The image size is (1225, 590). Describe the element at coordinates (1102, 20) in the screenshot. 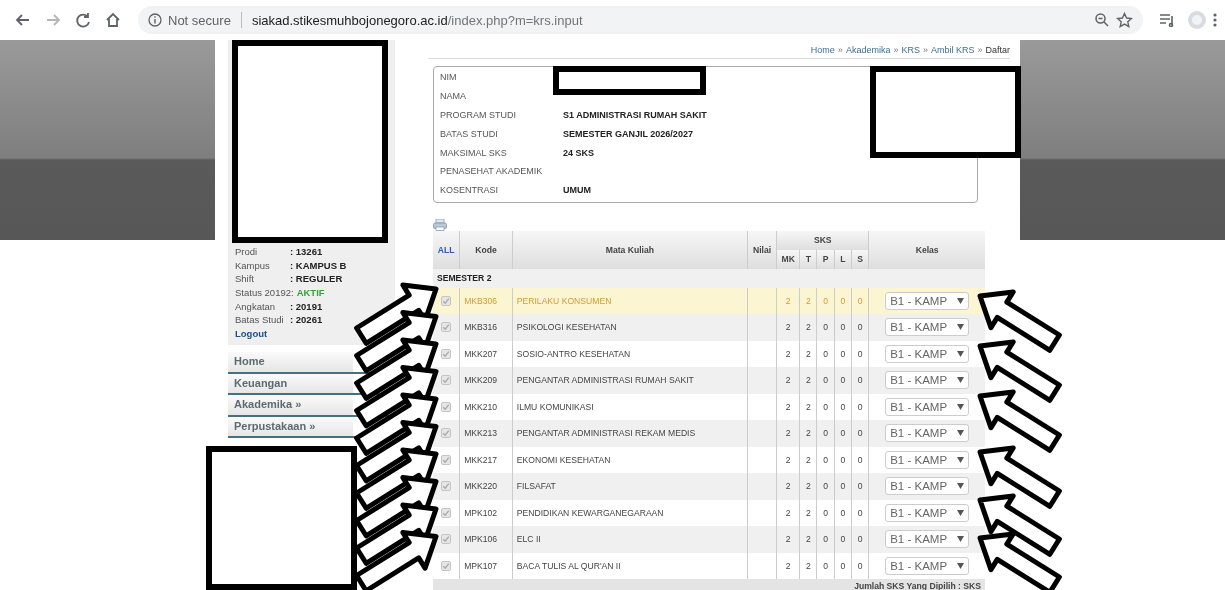

I see `zoom-icon` at that location.